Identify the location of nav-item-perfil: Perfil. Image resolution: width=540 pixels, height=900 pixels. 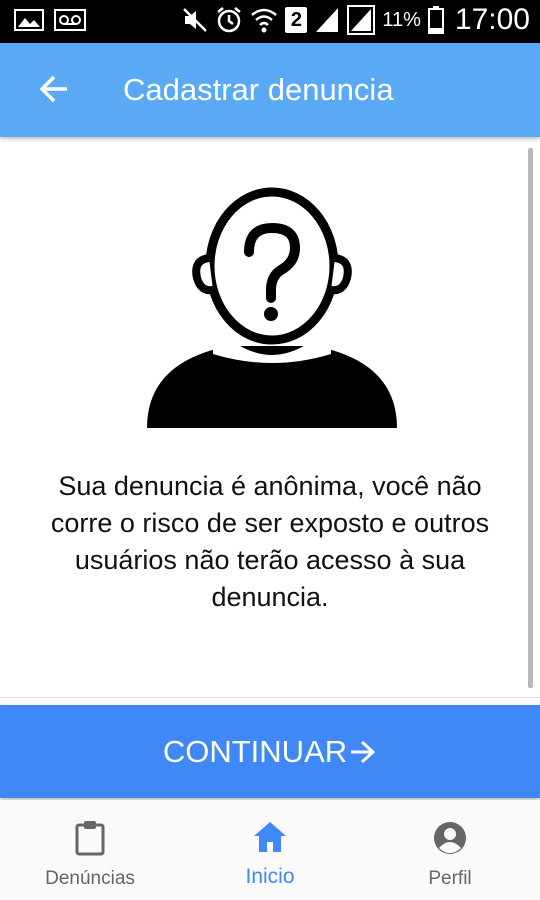
(450, 850).